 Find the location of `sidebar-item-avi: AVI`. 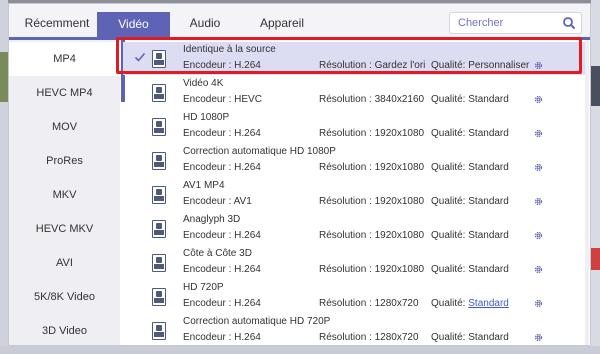

sidebar-item-avi: AVI is located at coordinates (64, 263).